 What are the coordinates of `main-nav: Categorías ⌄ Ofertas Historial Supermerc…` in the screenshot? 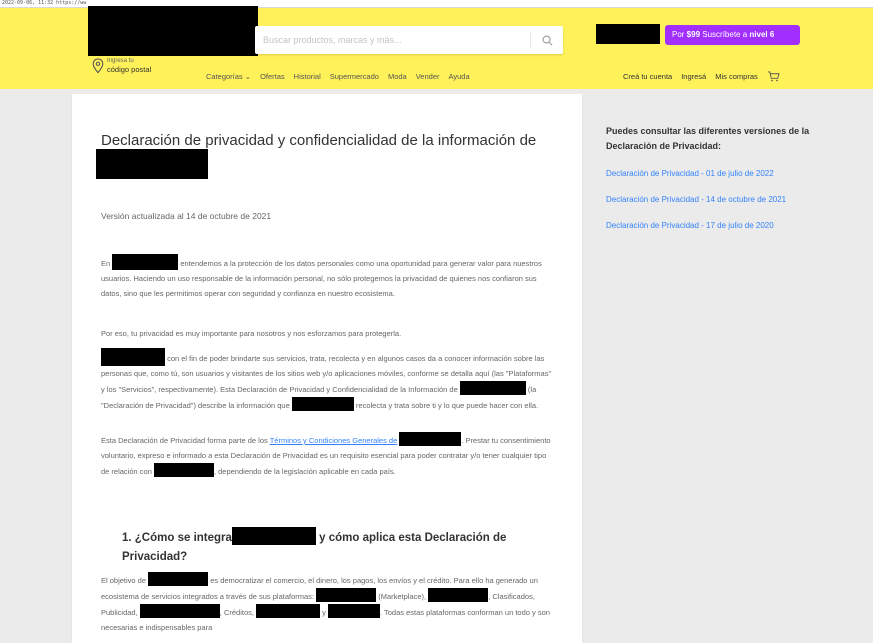 It's located at (338, 76).